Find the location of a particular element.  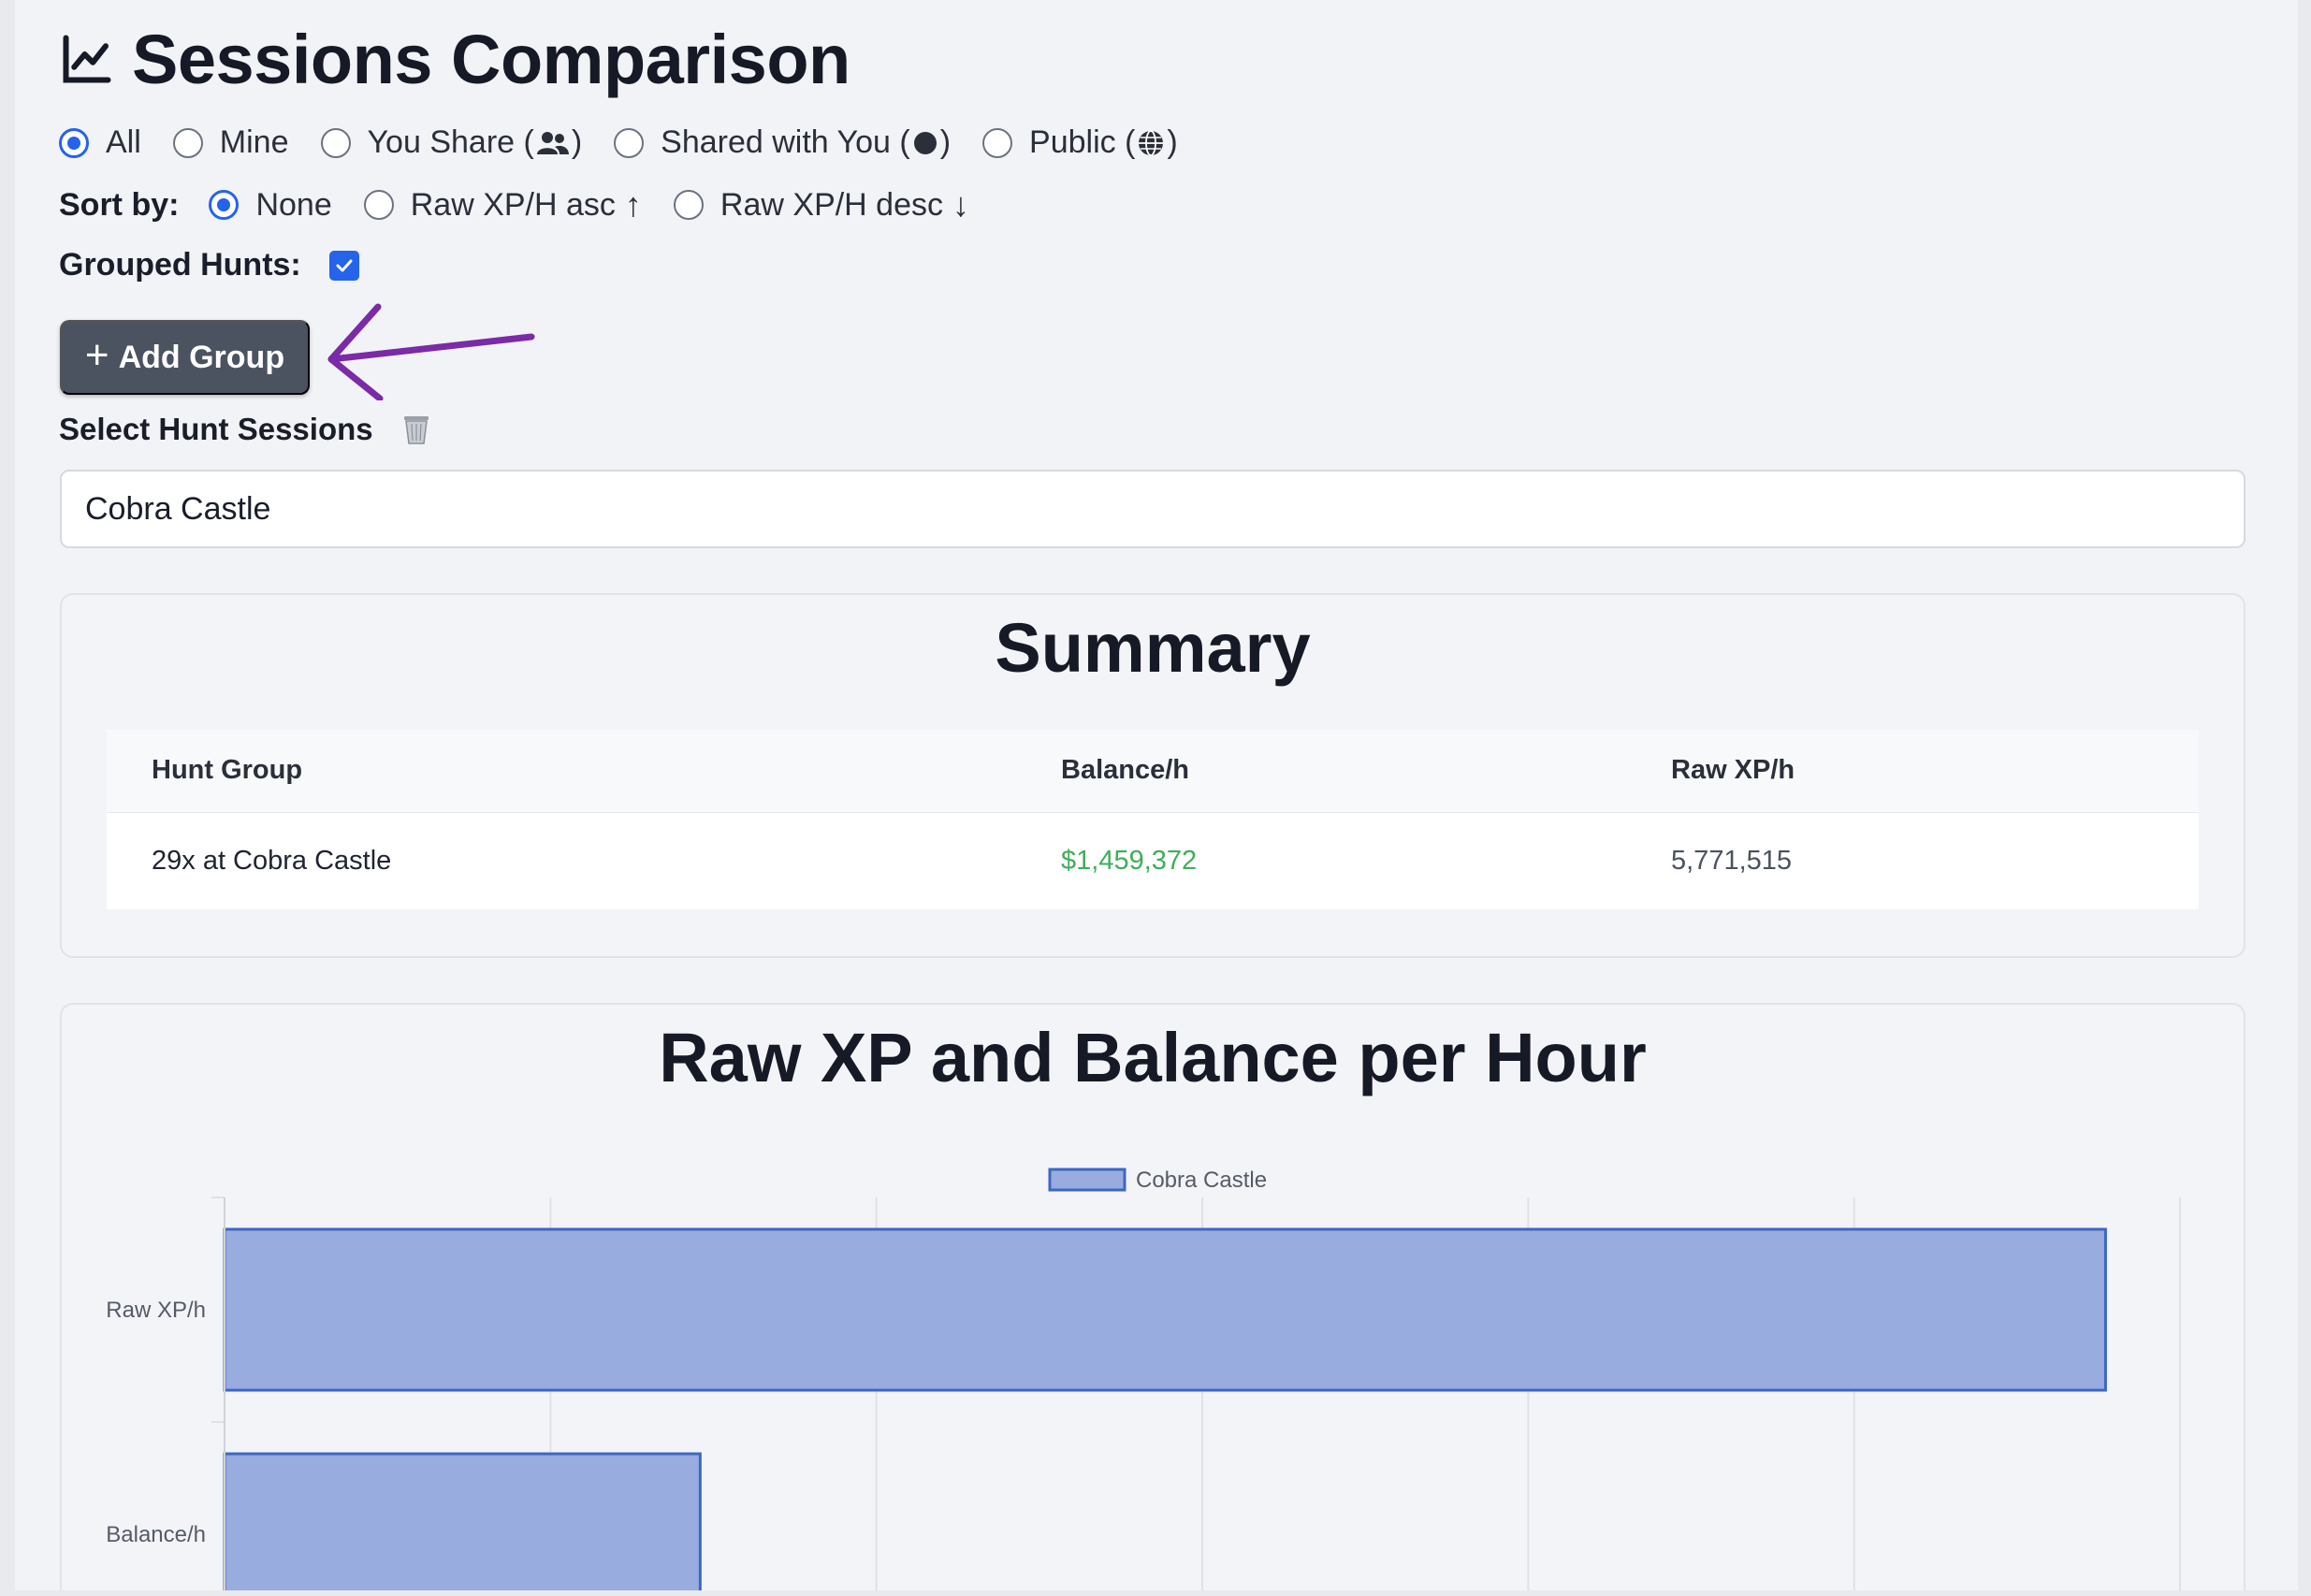

filter-public-radio: Public ( ) is located at coordinates (1080, 142).